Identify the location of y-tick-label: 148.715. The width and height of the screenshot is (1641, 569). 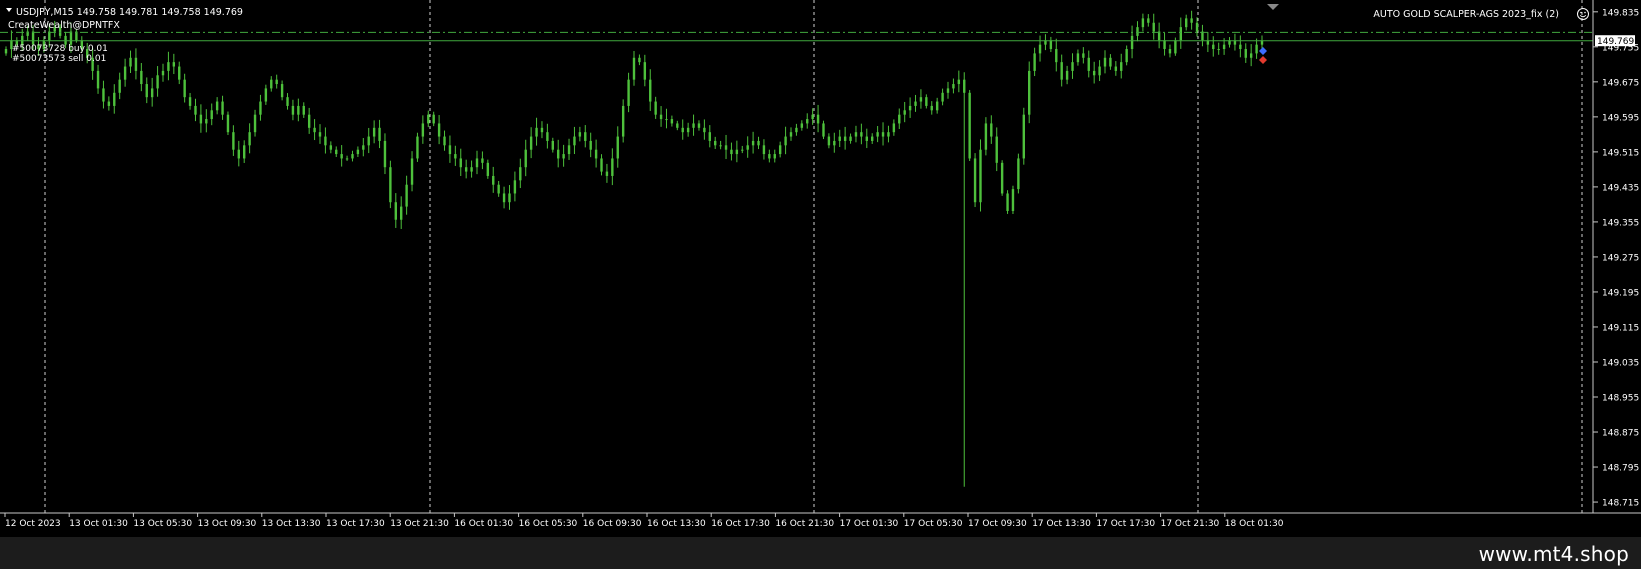
(1620, 504).